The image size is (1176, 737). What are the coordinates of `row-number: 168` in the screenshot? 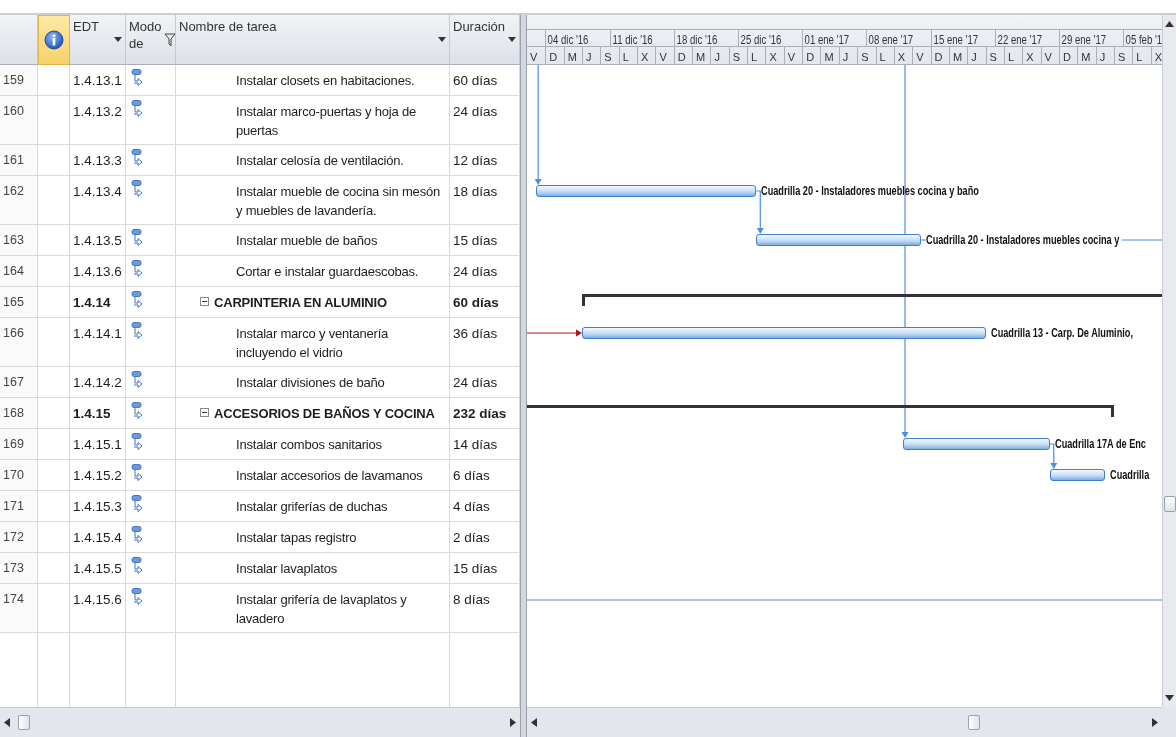 It's located at (19, 413).